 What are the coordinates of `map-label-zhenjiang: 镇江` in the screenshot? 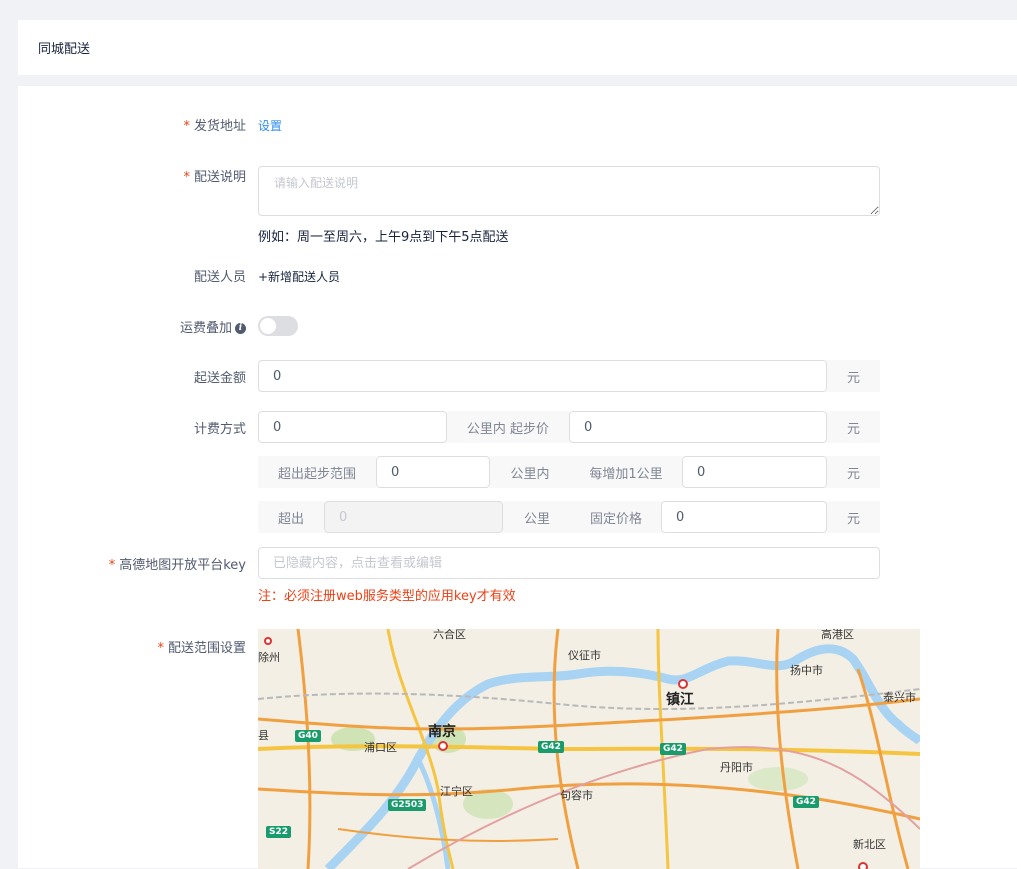 It's located at (680, 700).